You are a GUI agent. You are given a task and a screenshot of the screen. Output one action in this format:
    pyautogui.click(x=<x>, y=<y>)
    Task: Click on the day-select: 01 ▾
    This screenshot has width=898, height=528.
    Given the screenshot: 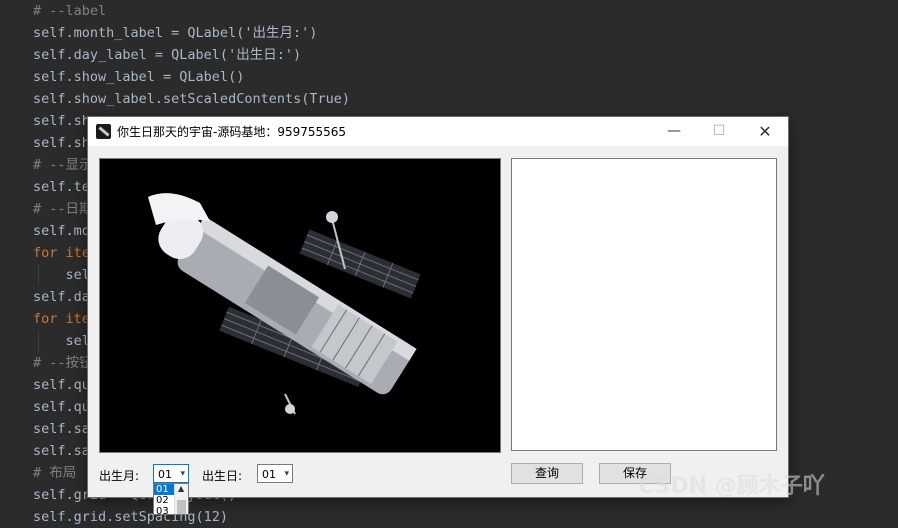 What is the action you would take?
    pyautogui.click(x=275, y=473)
    